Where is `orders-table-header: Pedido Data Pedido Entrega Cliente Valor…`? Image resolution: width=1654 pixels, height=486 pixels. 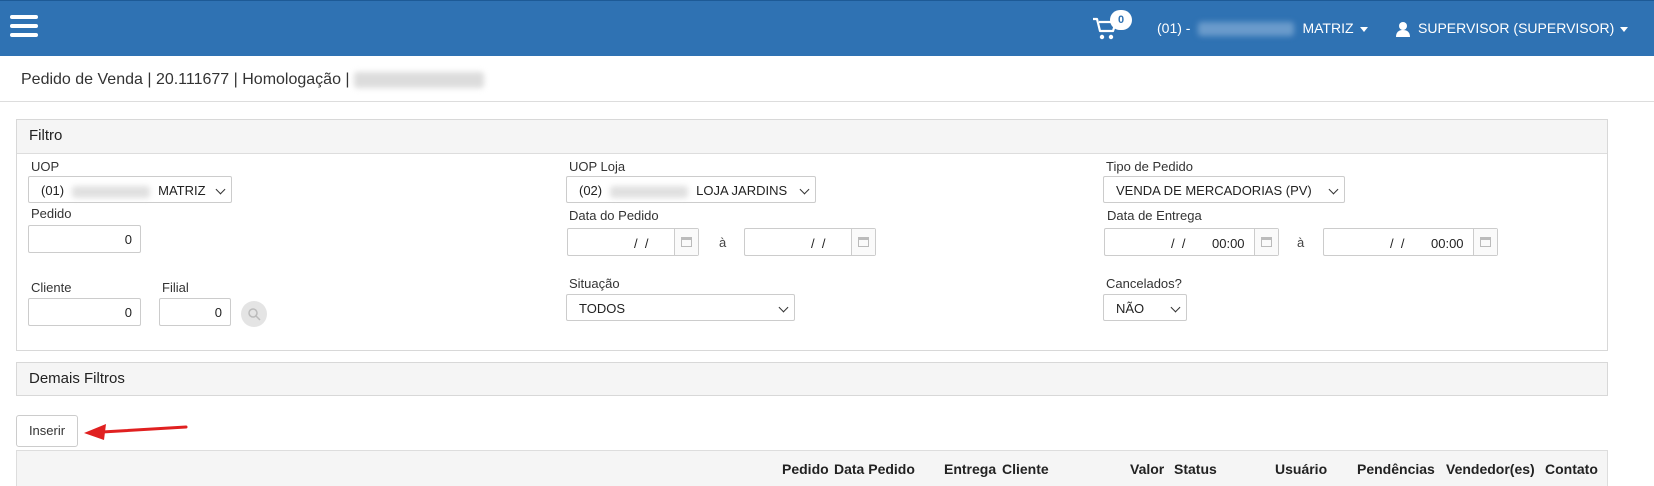
orders-table-header: Pedido Data Pedido Entrega Cliente Valor… is located at coordinates (812, 468).